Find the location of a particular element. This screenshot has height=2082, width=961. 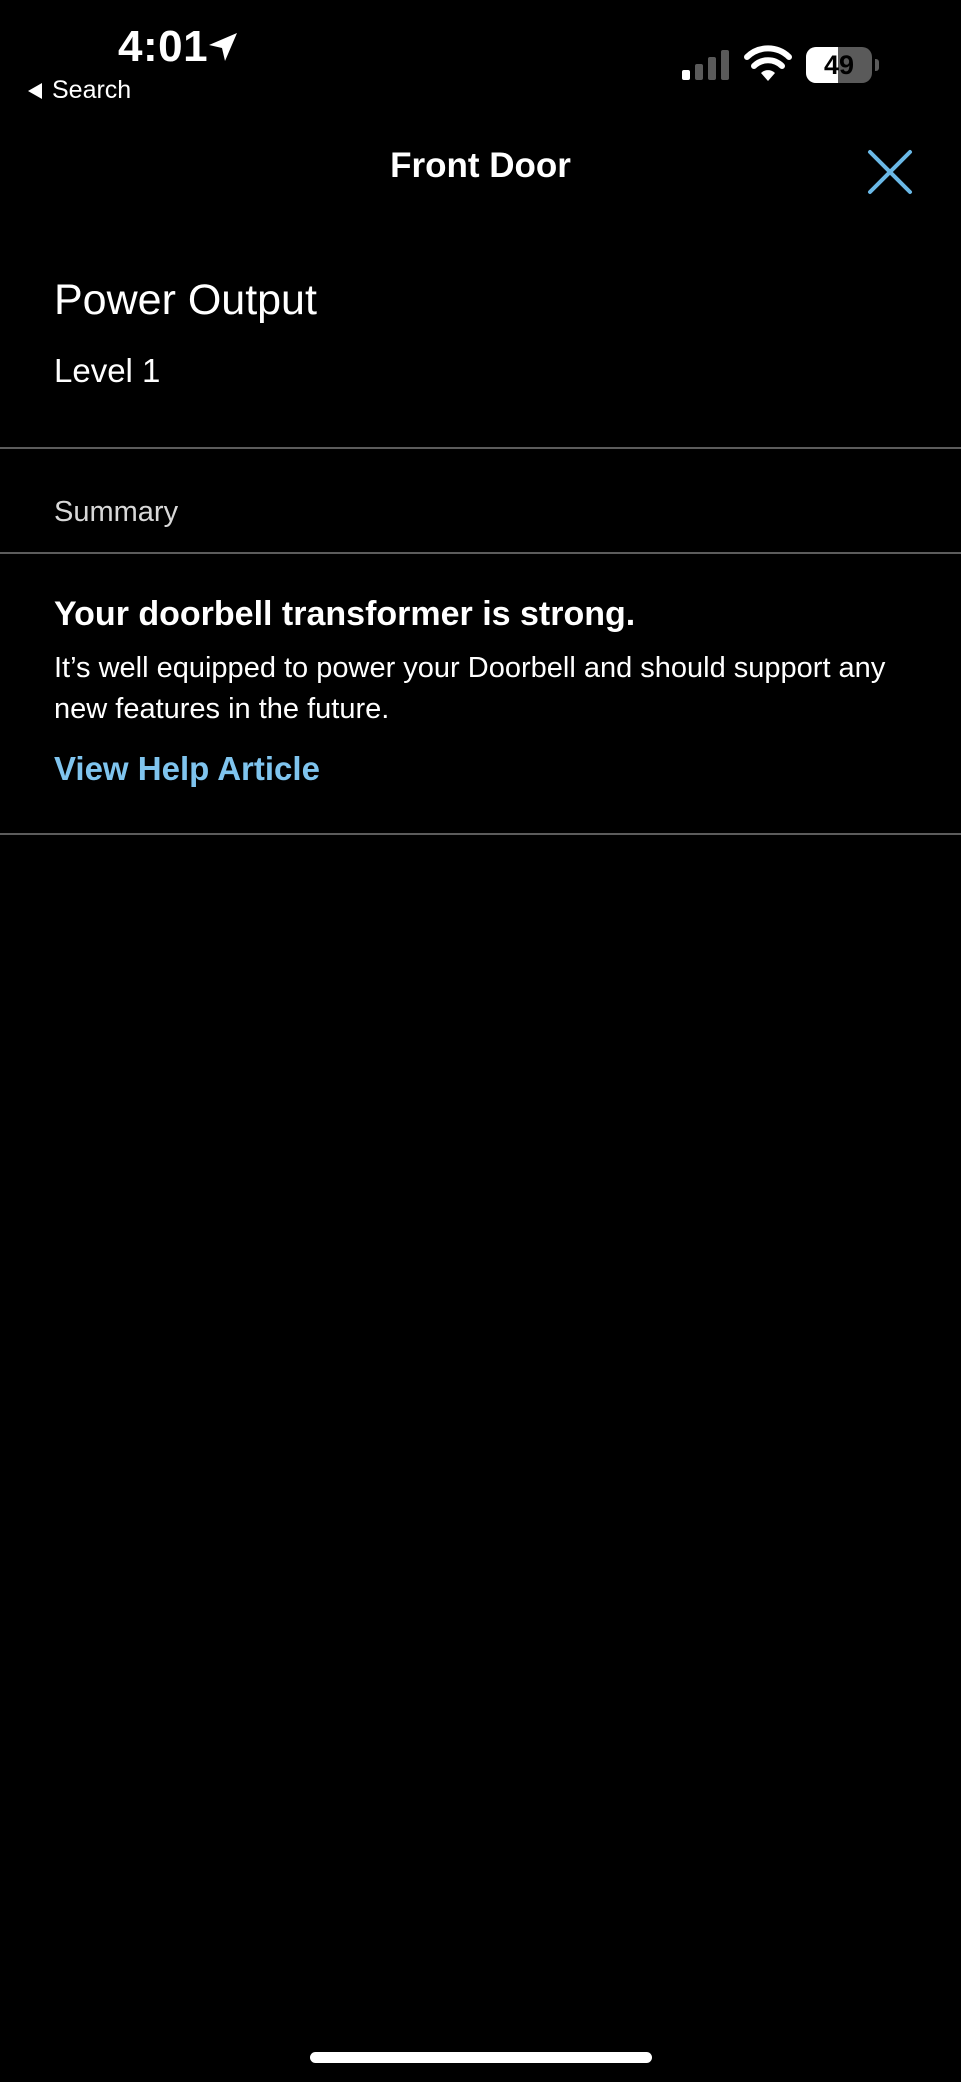

status-bar: 4:01 Search 49 is located at coordinates (480, 57).